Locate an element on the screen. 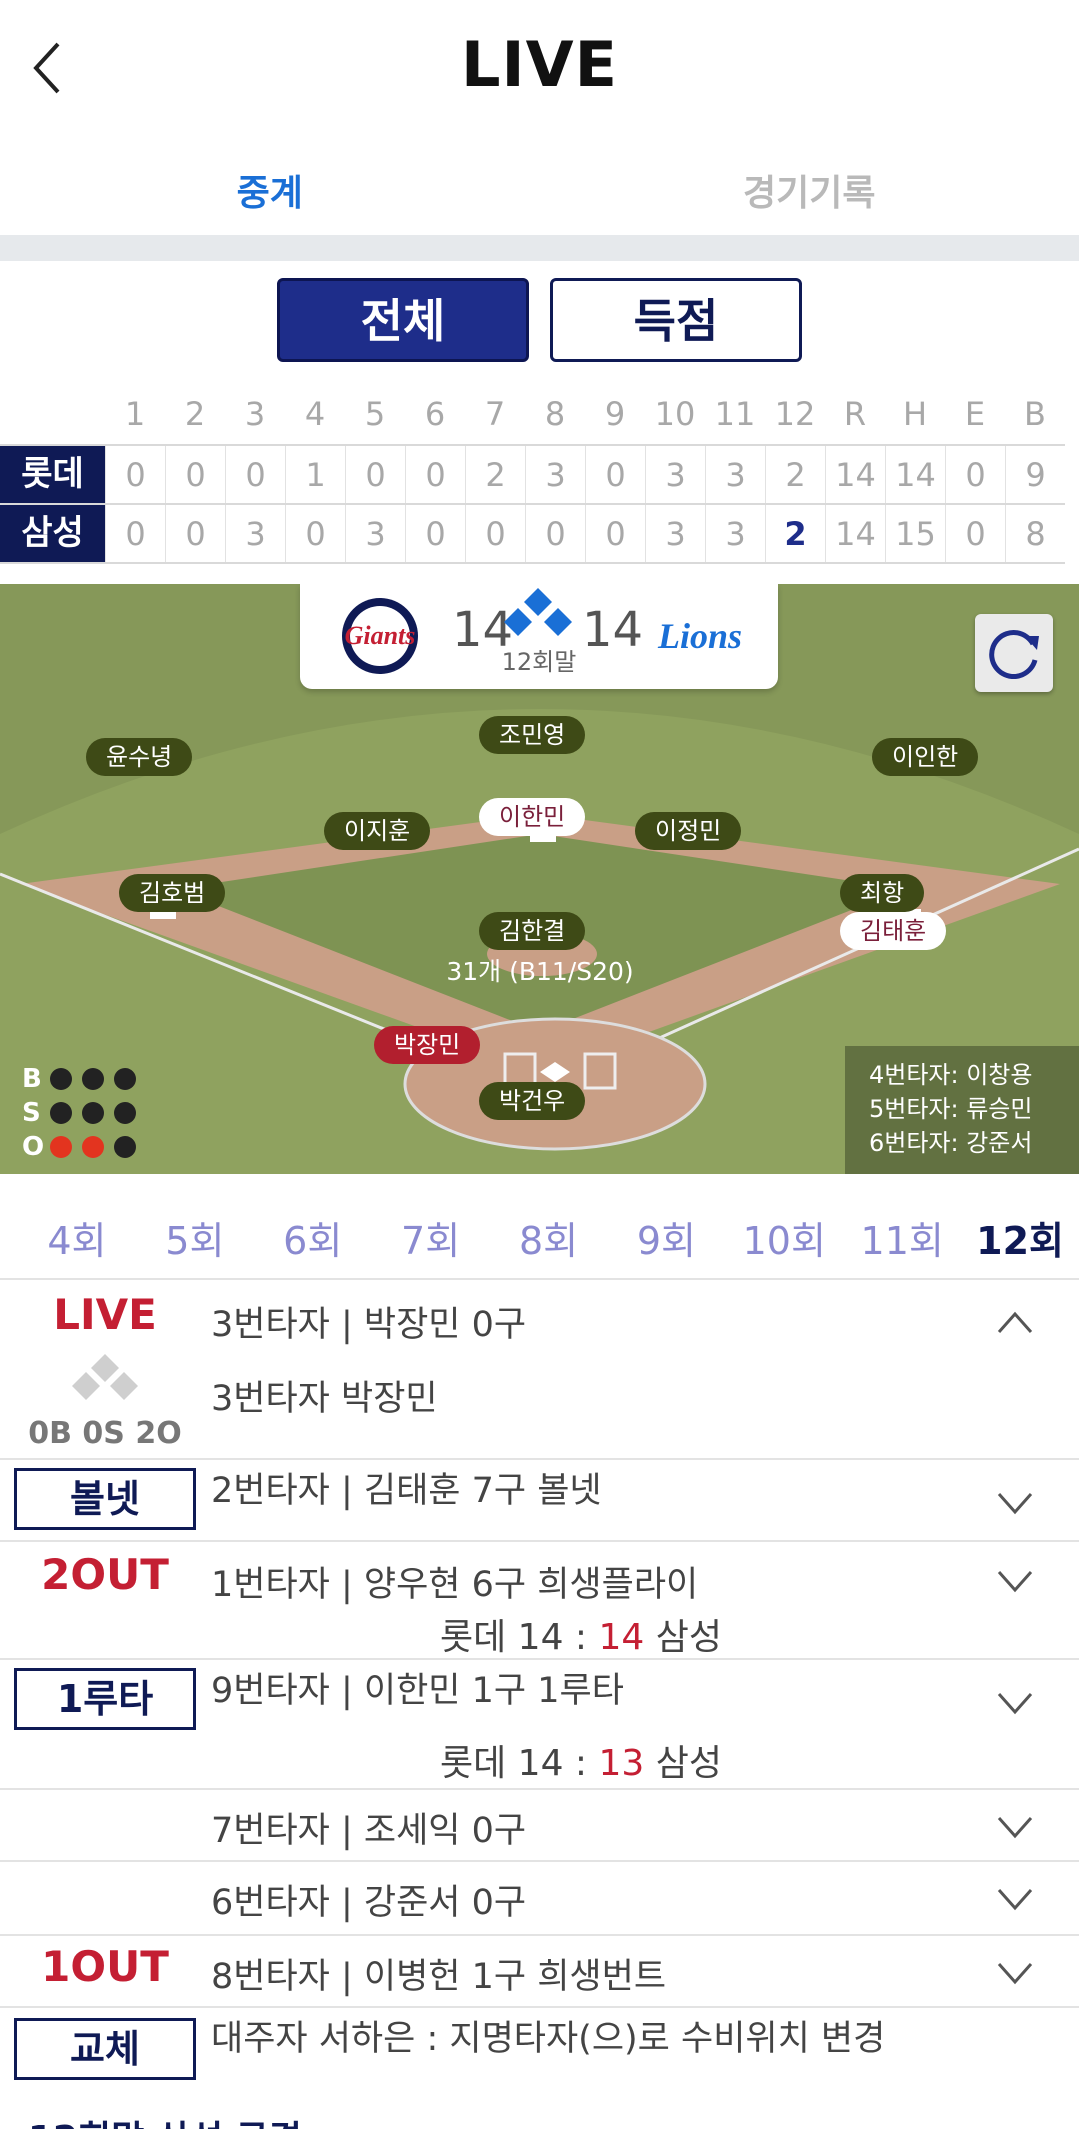 The height and width of the screenshot is (2129, 1079). bases-empty-icon is located at coordinates (105, 1379).